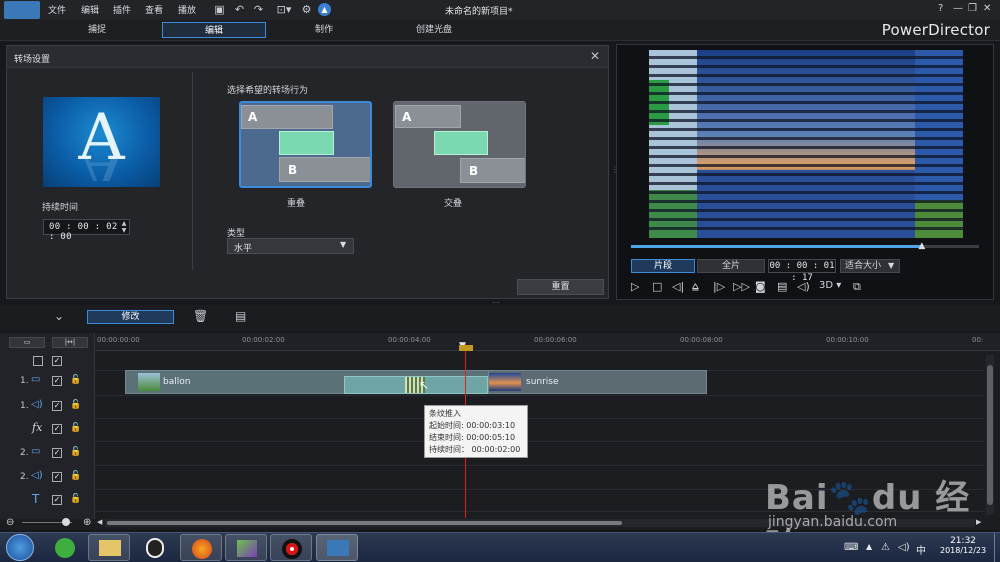 This screenshot has width=1000, height=562. Describe the element at coordinates (89, 232) in the screenshot. I see `duration-value: 00 : 00 : 02 : 00` at that location.